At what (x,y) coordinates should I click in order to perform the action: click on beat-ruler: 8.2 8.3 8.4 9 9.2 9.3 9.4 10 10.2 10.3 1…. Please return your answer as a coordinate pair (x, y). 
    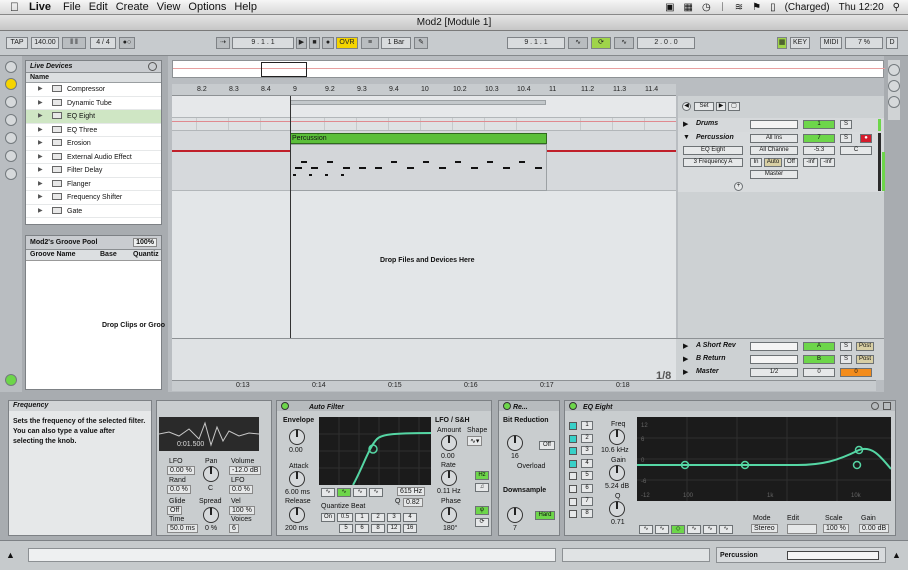
    Looking at the image, I should click on (424, 90).